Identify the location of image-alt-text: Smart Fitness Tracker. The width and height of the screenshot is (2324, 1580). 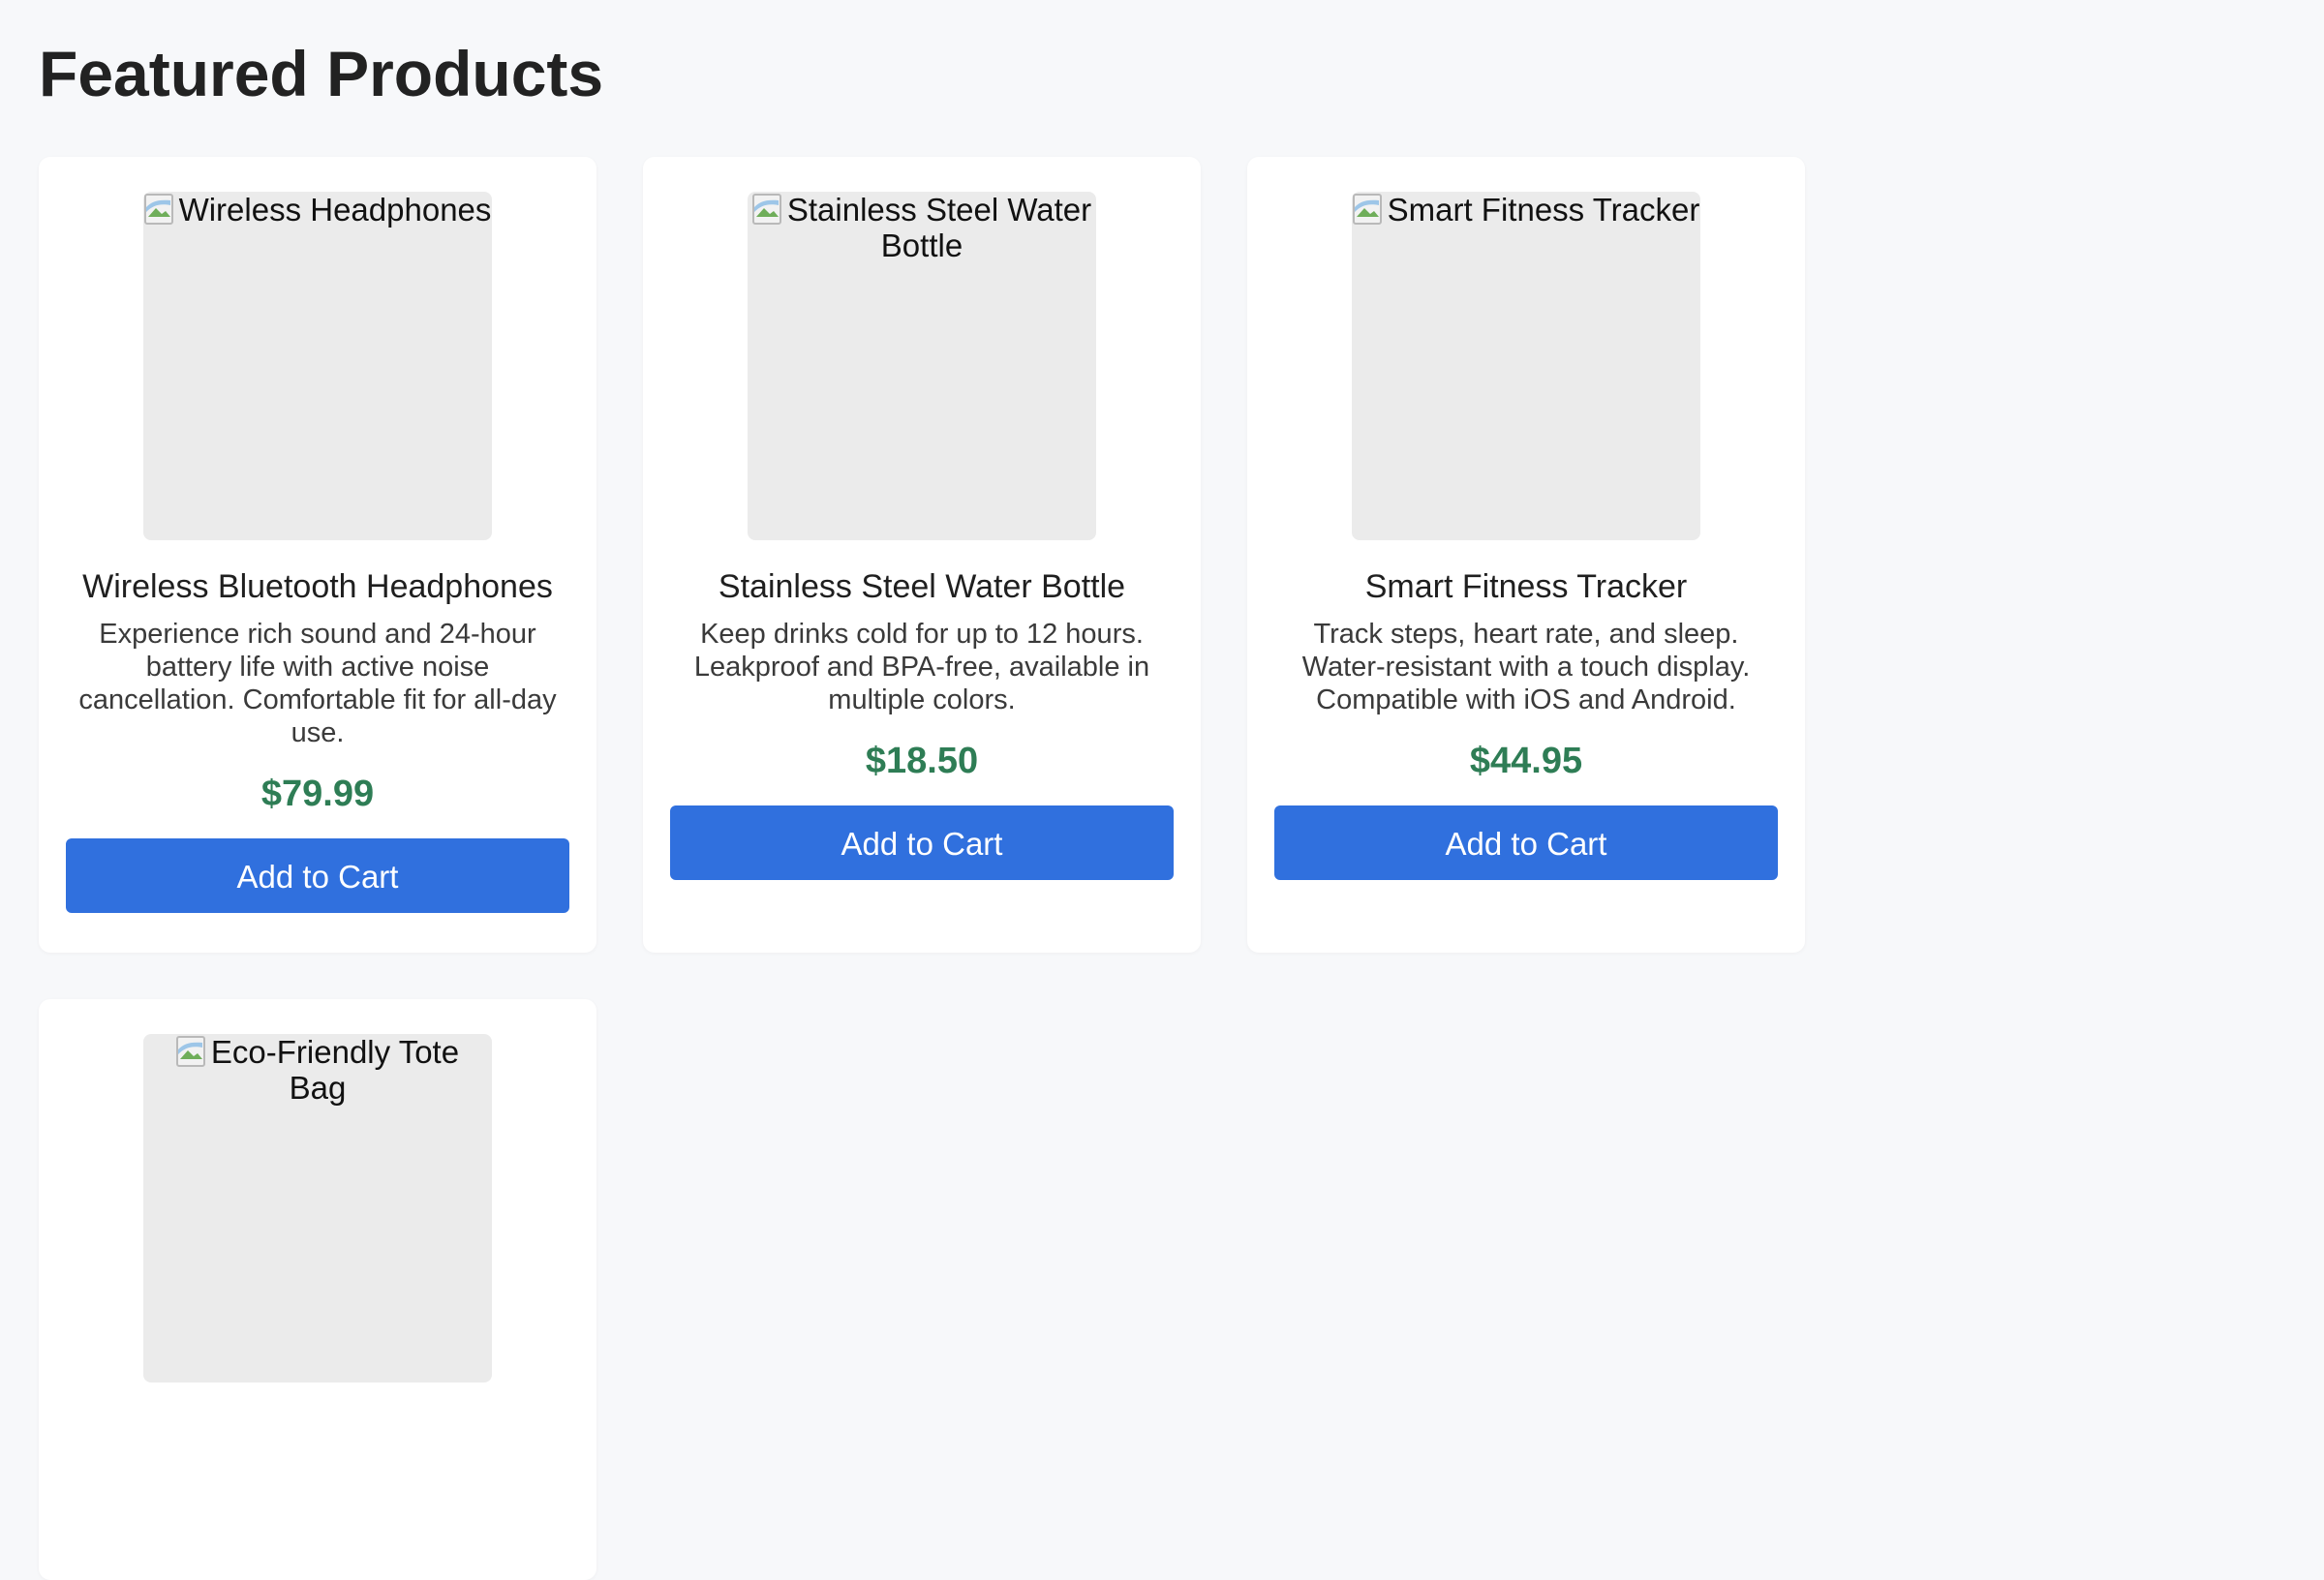
(1543, 210).